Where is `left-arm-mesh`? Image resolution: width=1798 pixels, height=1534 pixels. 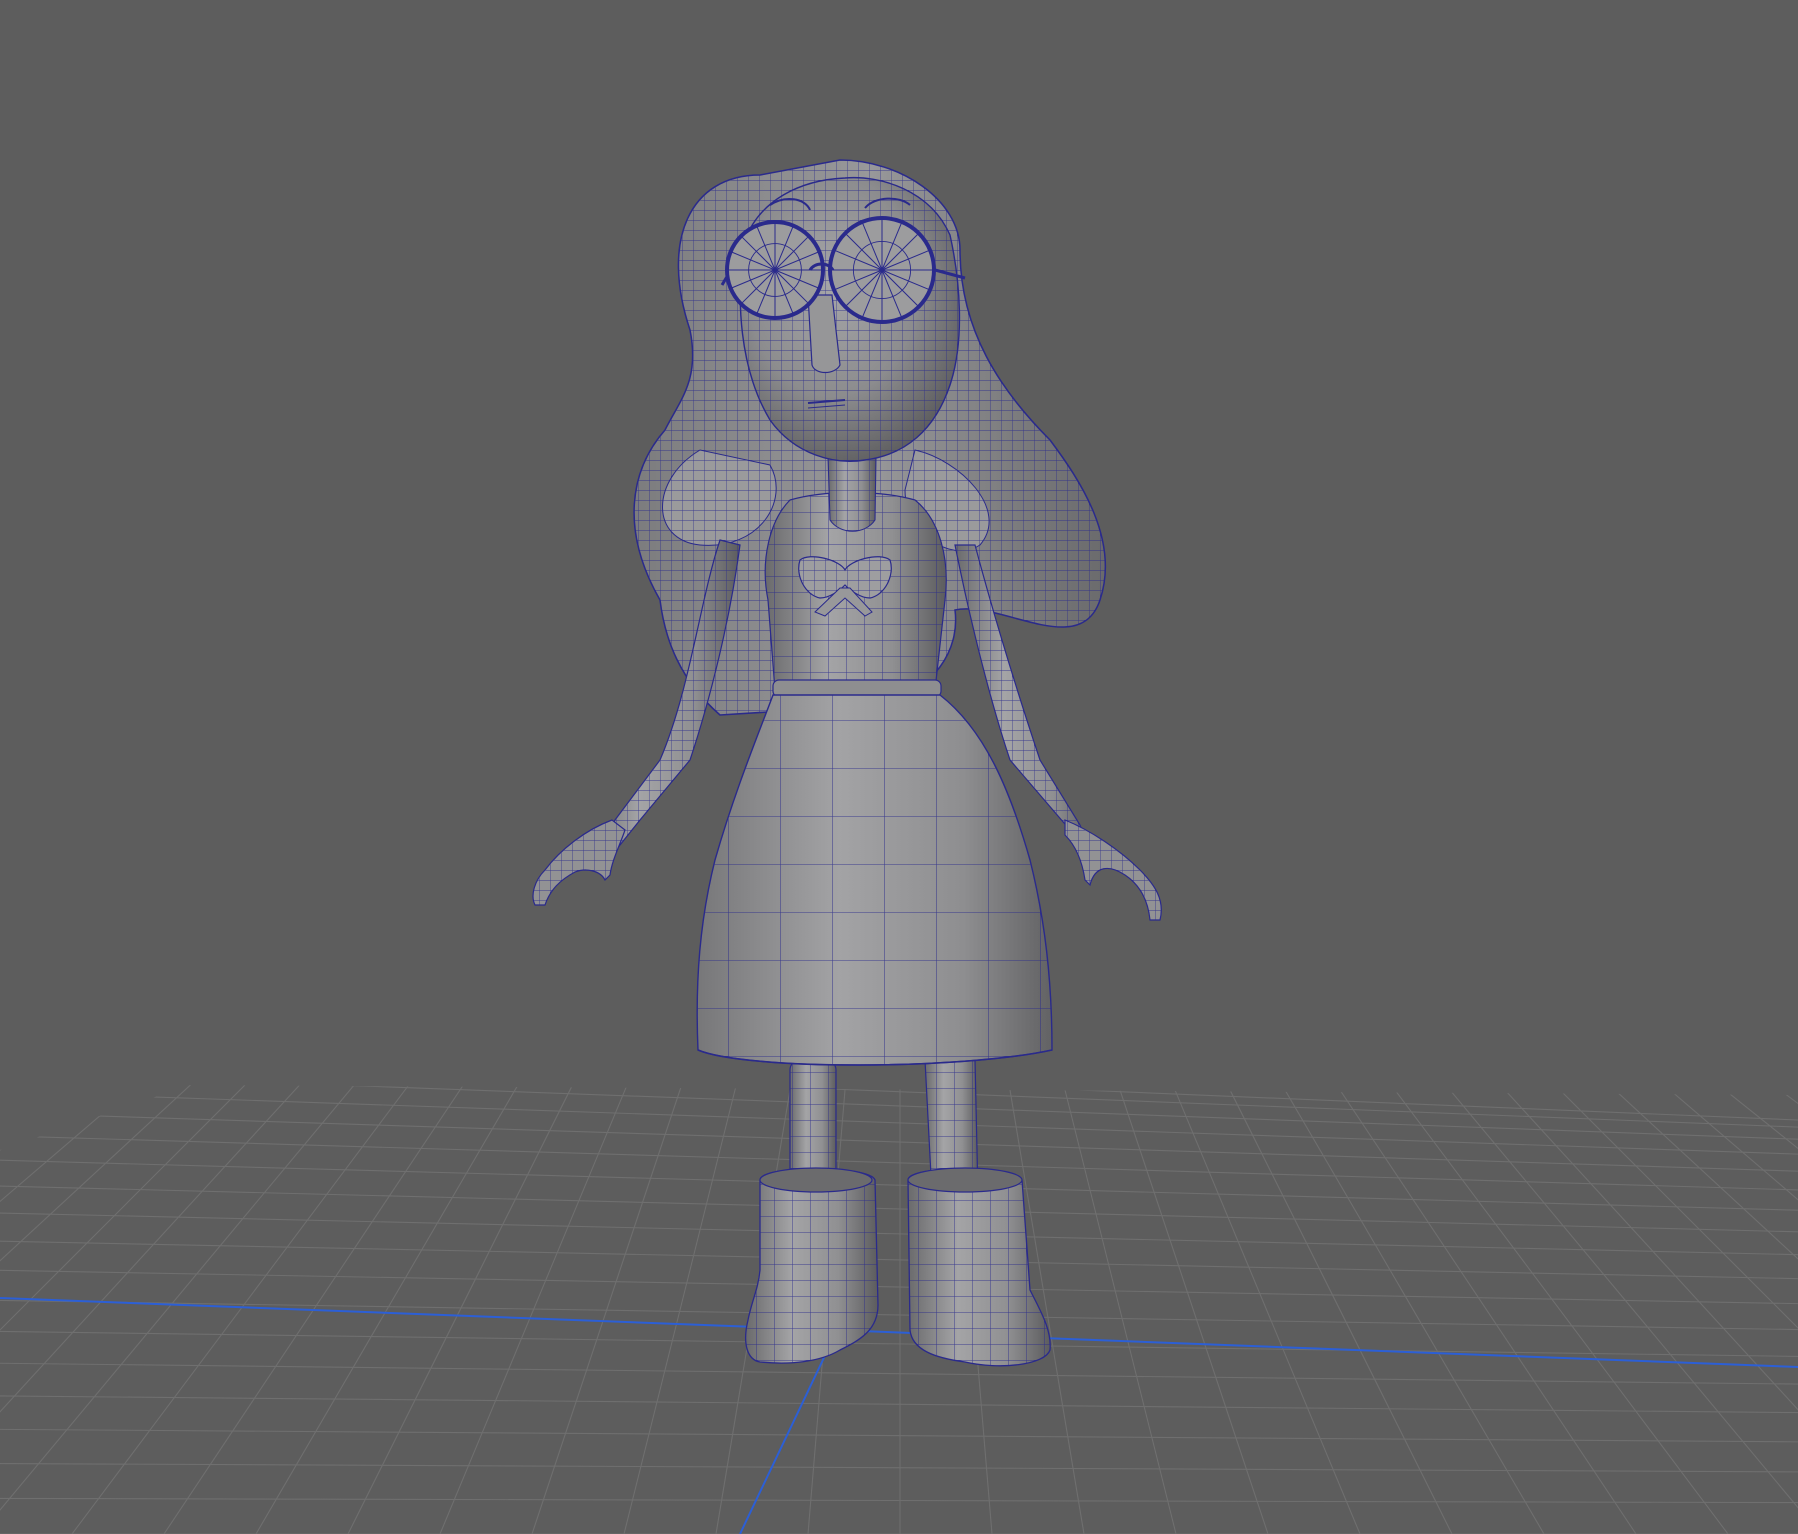
left-arm-mesh is located at coordinates (636, 722).